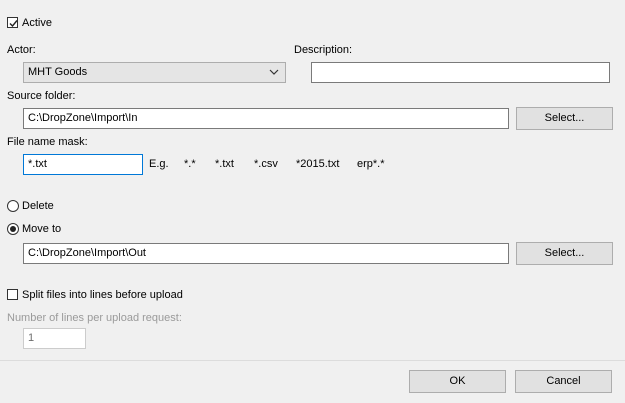 The width and height of the screenshot is (625, 403). Describe the element at coordinates (266, 164) in the screenshot. I see `mask-example: *.csv` at that location.